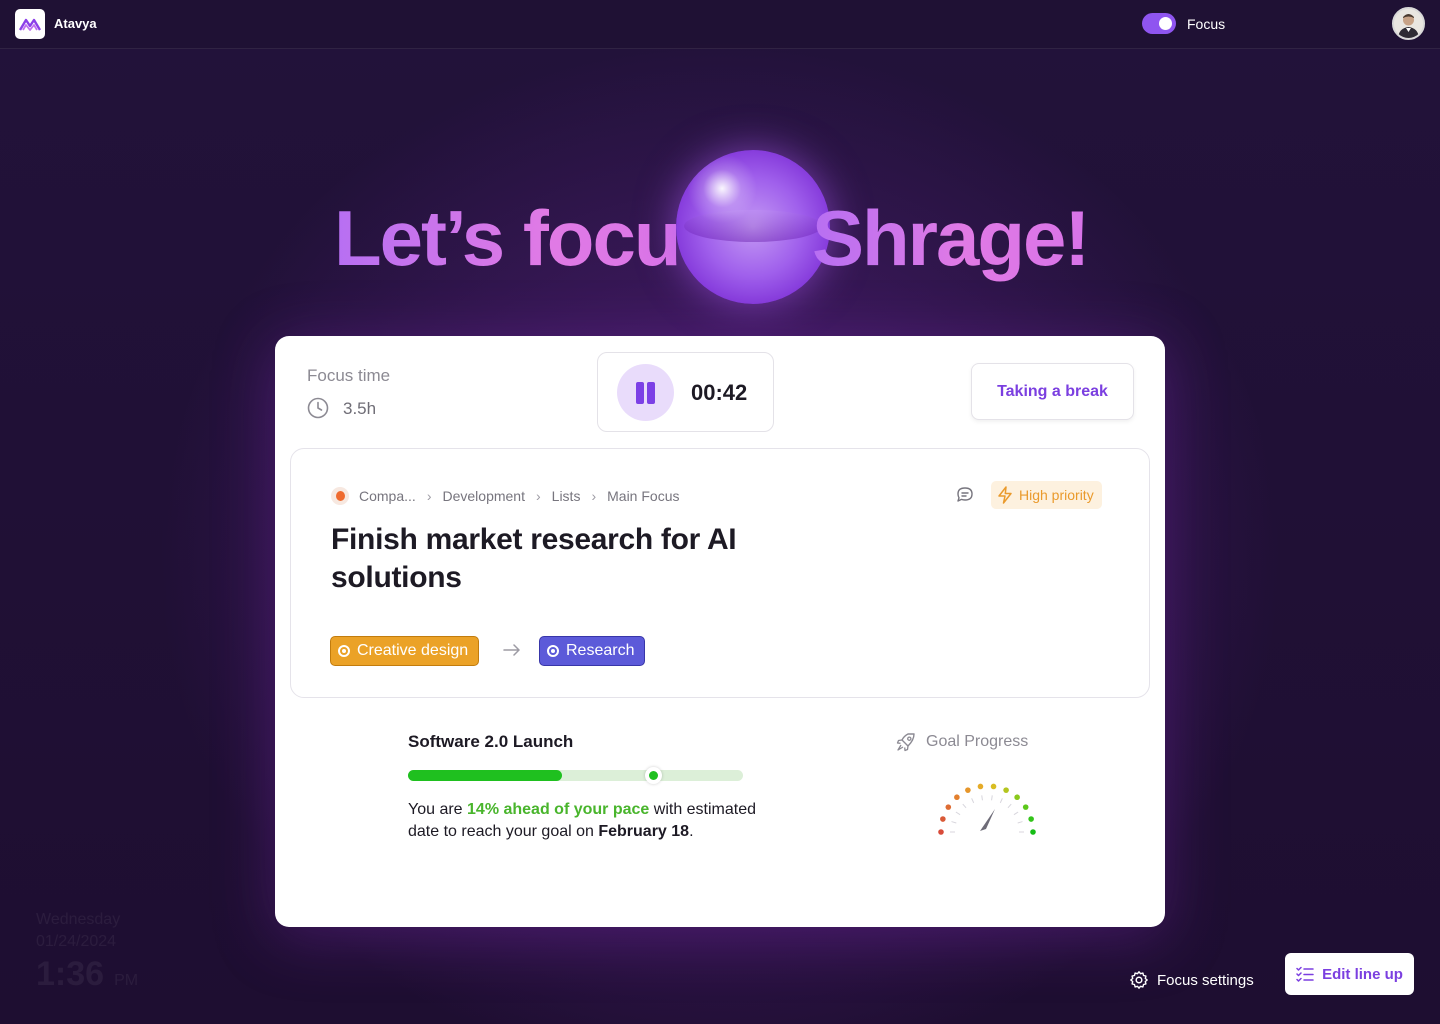 Image resolution: width=1440 pixels, height=1024 pixels. I want to click on arrow-right-icon, so click(511, 650).